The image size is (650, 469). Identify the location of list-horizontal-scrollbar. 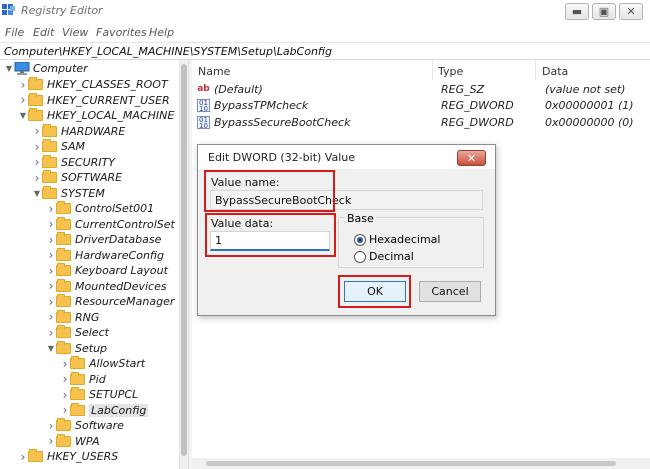
(421, 463).